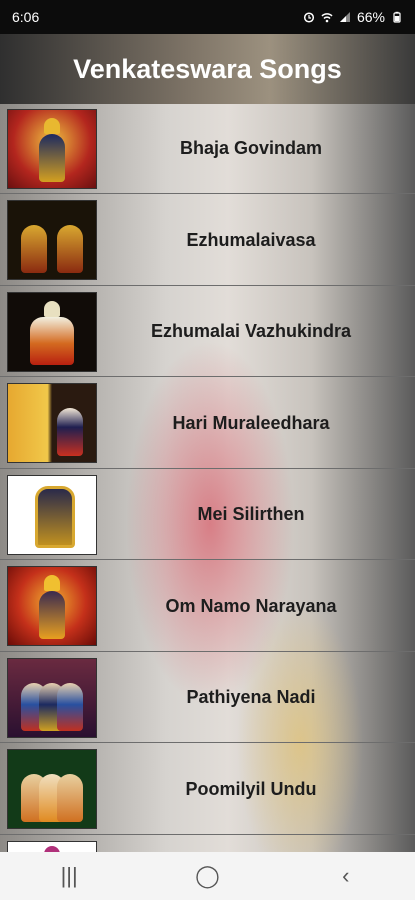  I want to click on song-row: Pathiyena Nadi, so click(207, 698).